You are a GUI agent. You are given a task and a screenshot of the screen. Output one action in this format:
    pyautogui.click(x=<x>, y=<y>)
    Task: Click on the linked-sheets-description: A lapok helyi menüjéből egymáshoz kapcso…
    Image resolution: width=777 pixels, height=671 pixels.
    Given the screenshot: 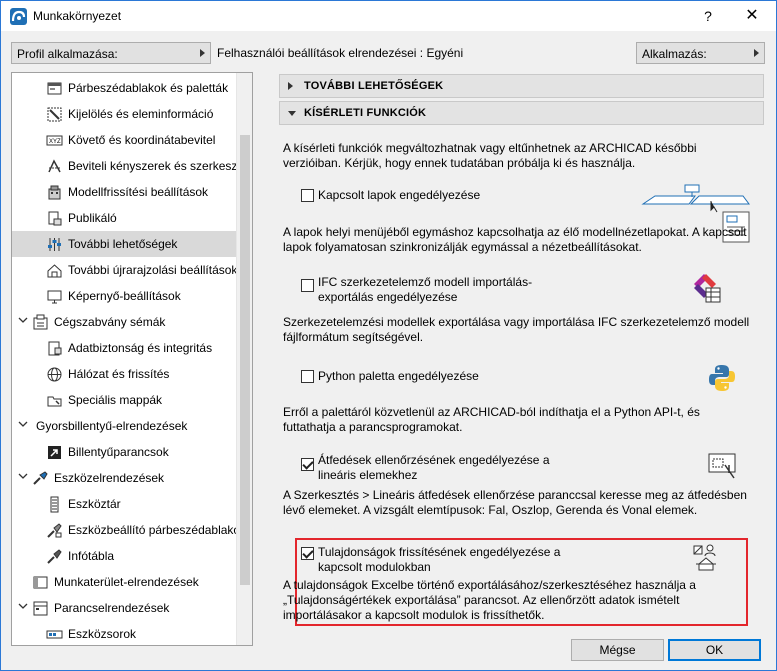 What is the action you would take?
    pyautogui.click(x=515, y=239)
    